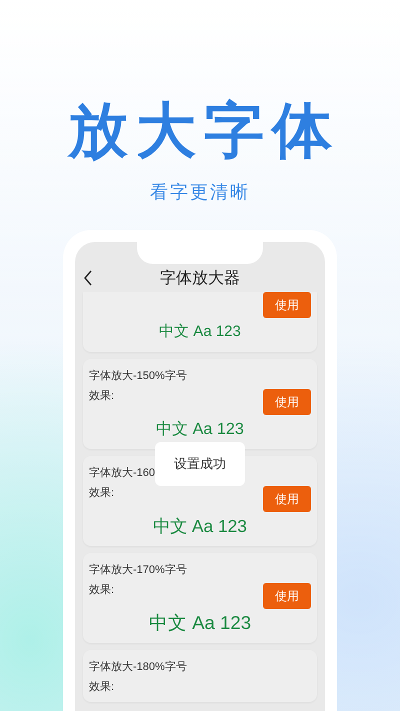 The image size is (400, 711). What do you see at coordinates (204, 131) in the screenshot?
I see `hero-title: 放大字体` at bounding box center [204, 131].